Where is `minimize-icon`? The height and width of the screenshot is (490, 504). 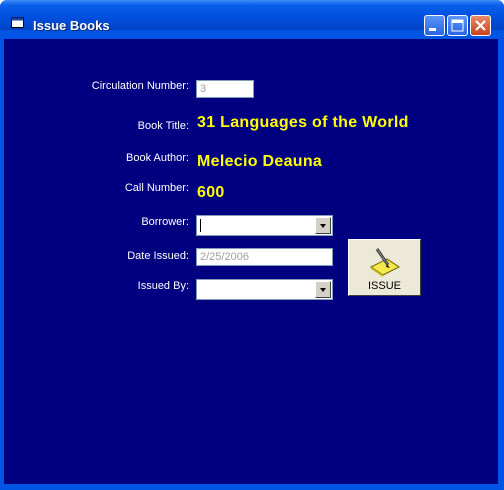 minimize-icon is located at coordinates (432, 29).